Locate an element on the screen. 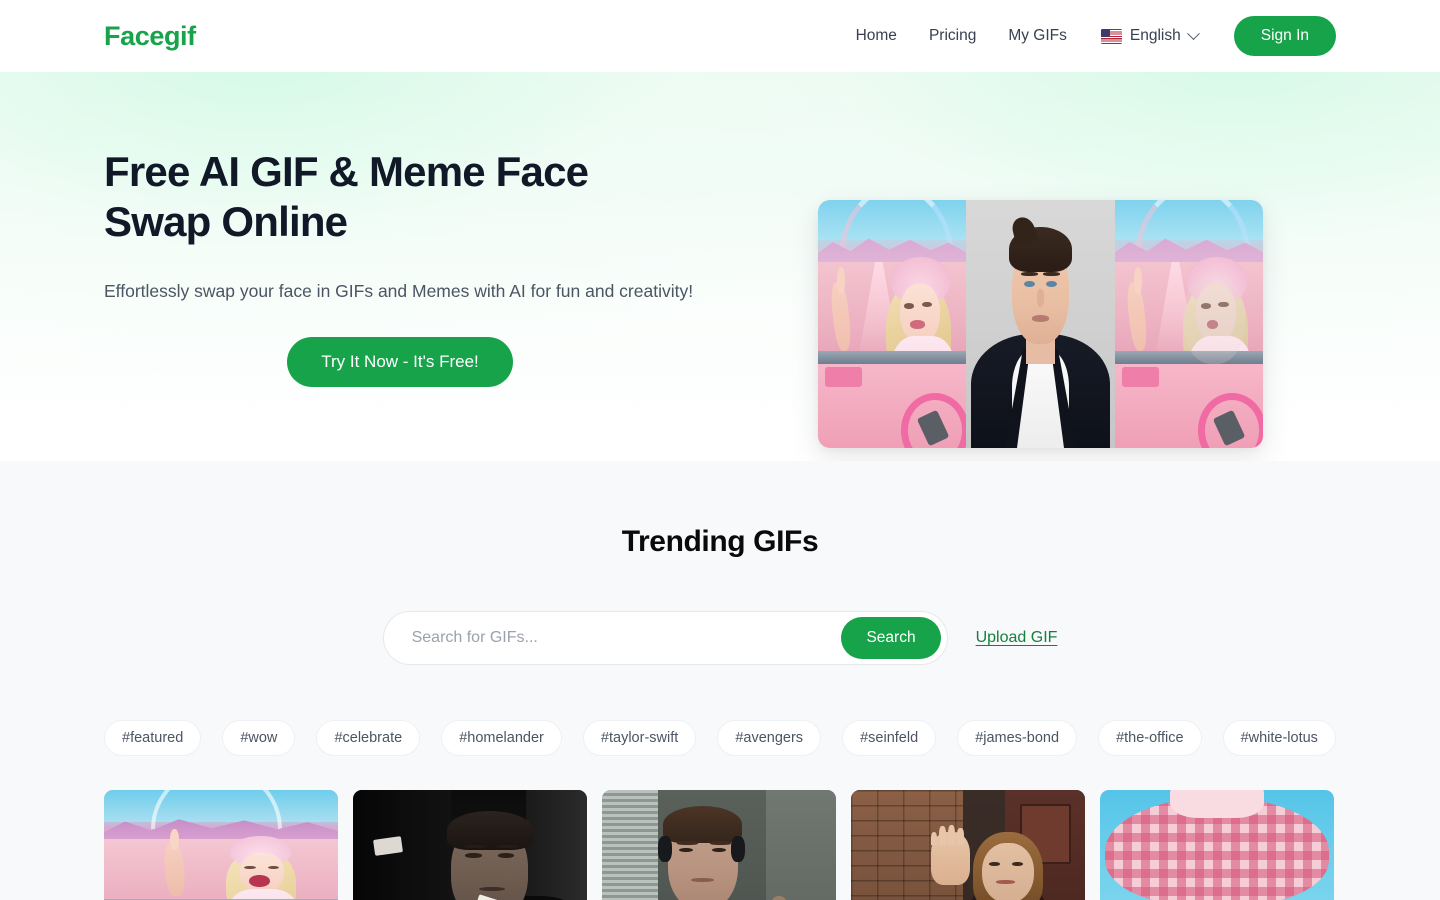 The width and height of the screenshot is (1440, 900). upload-gif-link: Upload GIF is located at coordinates (1017, 638).